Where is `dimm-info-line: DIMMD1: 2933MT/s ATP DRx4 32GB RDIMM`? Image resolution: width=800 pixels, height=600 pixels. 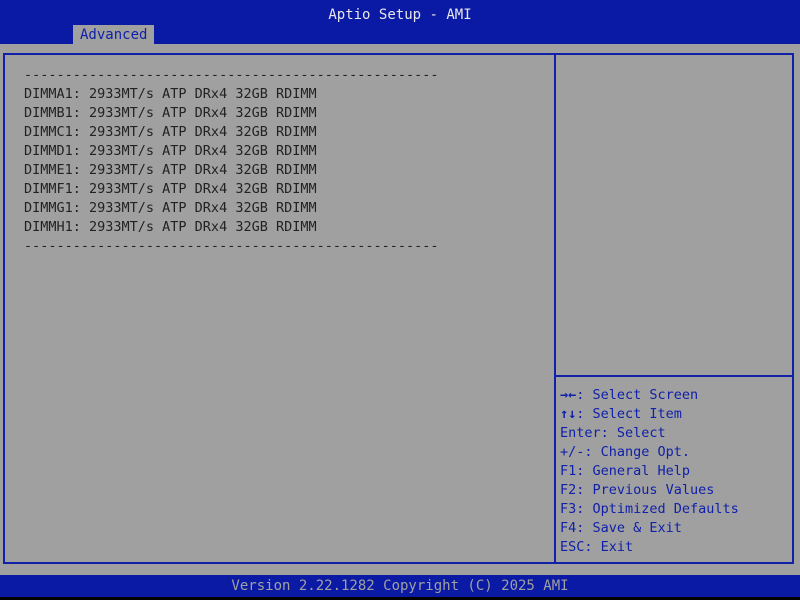 dimm-info-line: DIMMD1: 2933MT/s ATP DRx4 32GB RDIMM is located at coordinates (170, 151).